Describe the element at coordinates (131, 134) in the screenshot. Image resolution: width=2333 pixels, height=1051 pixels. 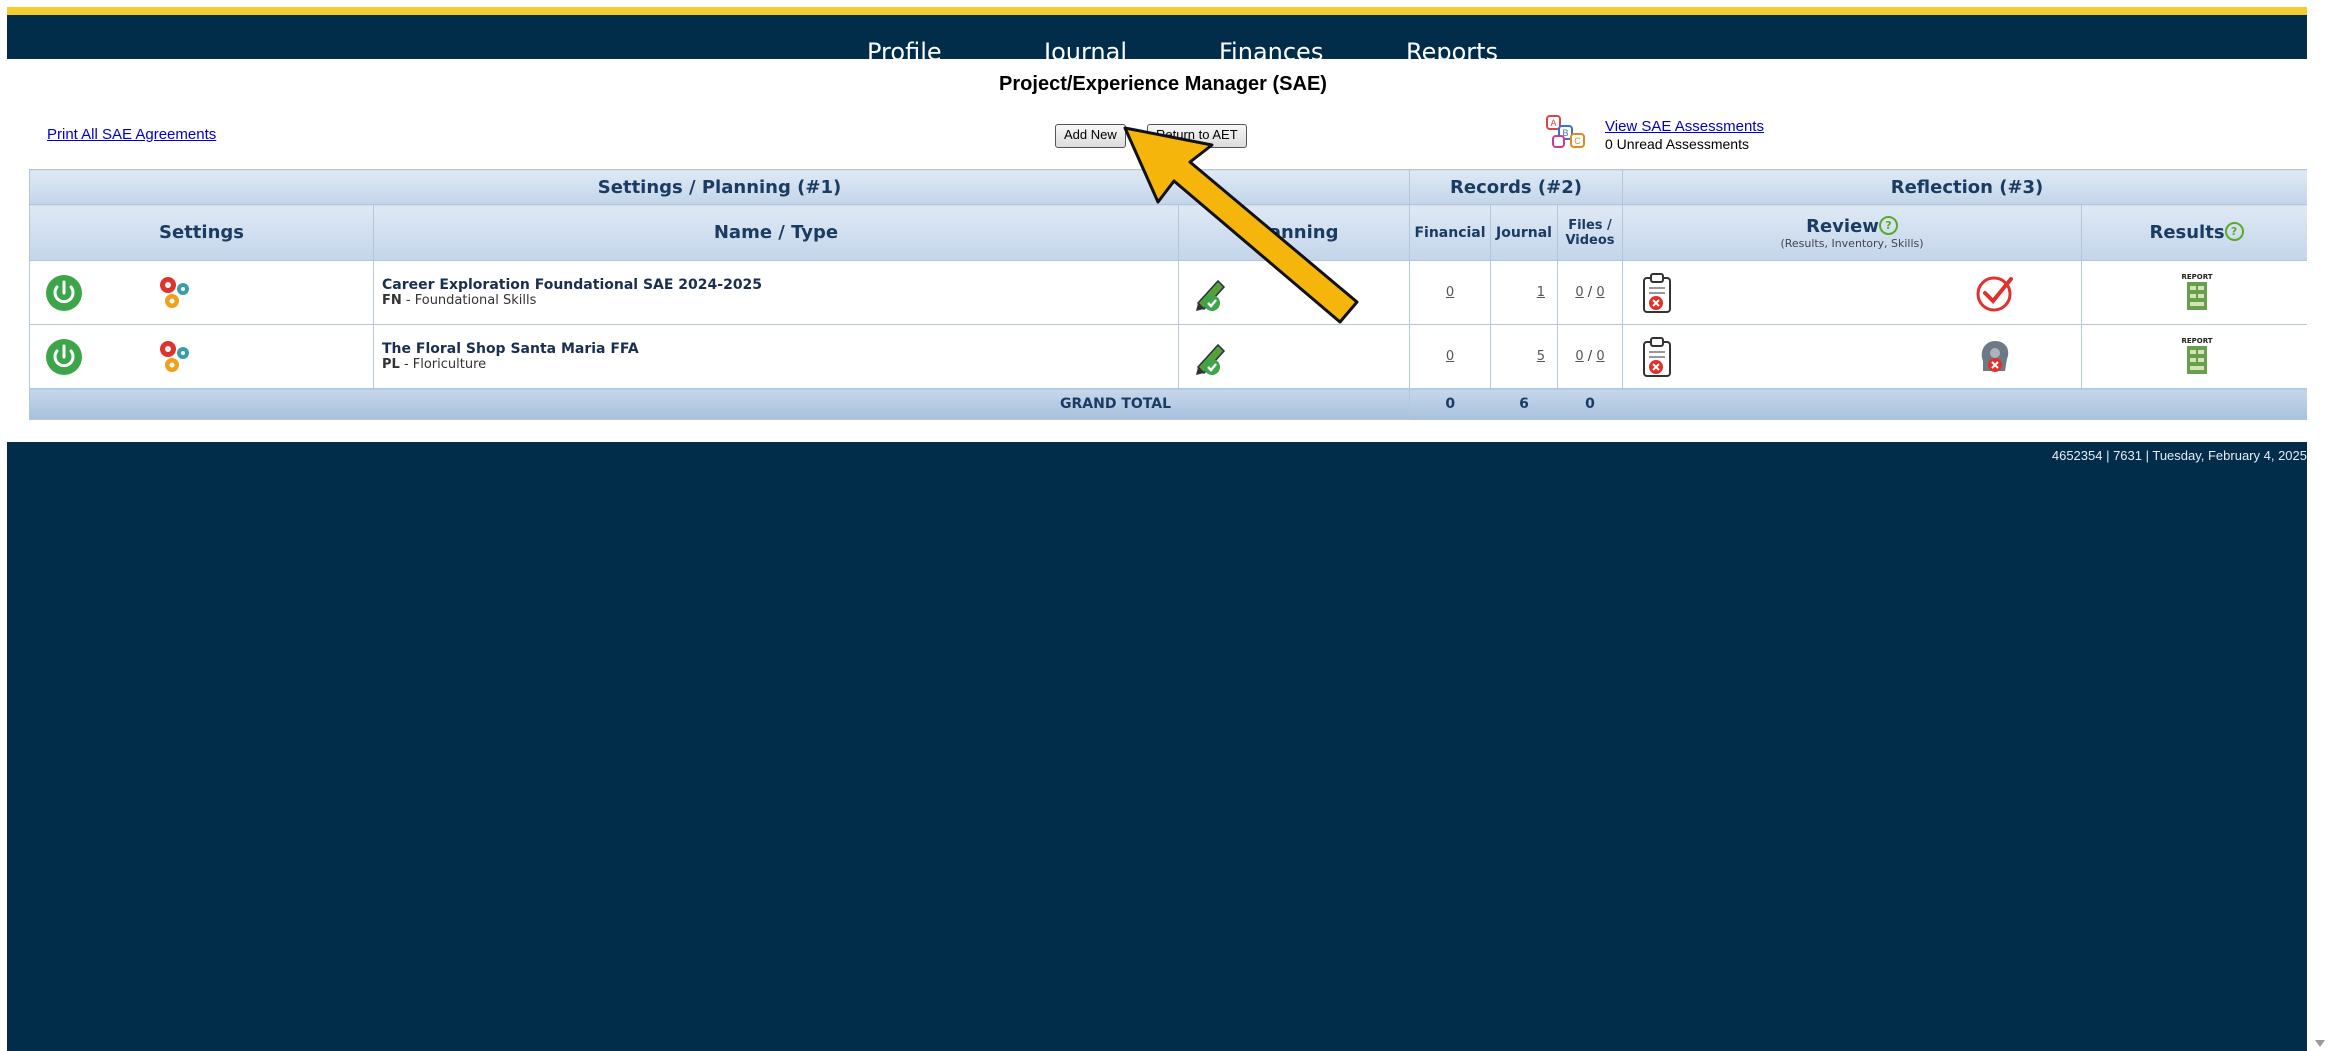
I see `print-all-agreements-link: Print All SAE Agreements` at that location.